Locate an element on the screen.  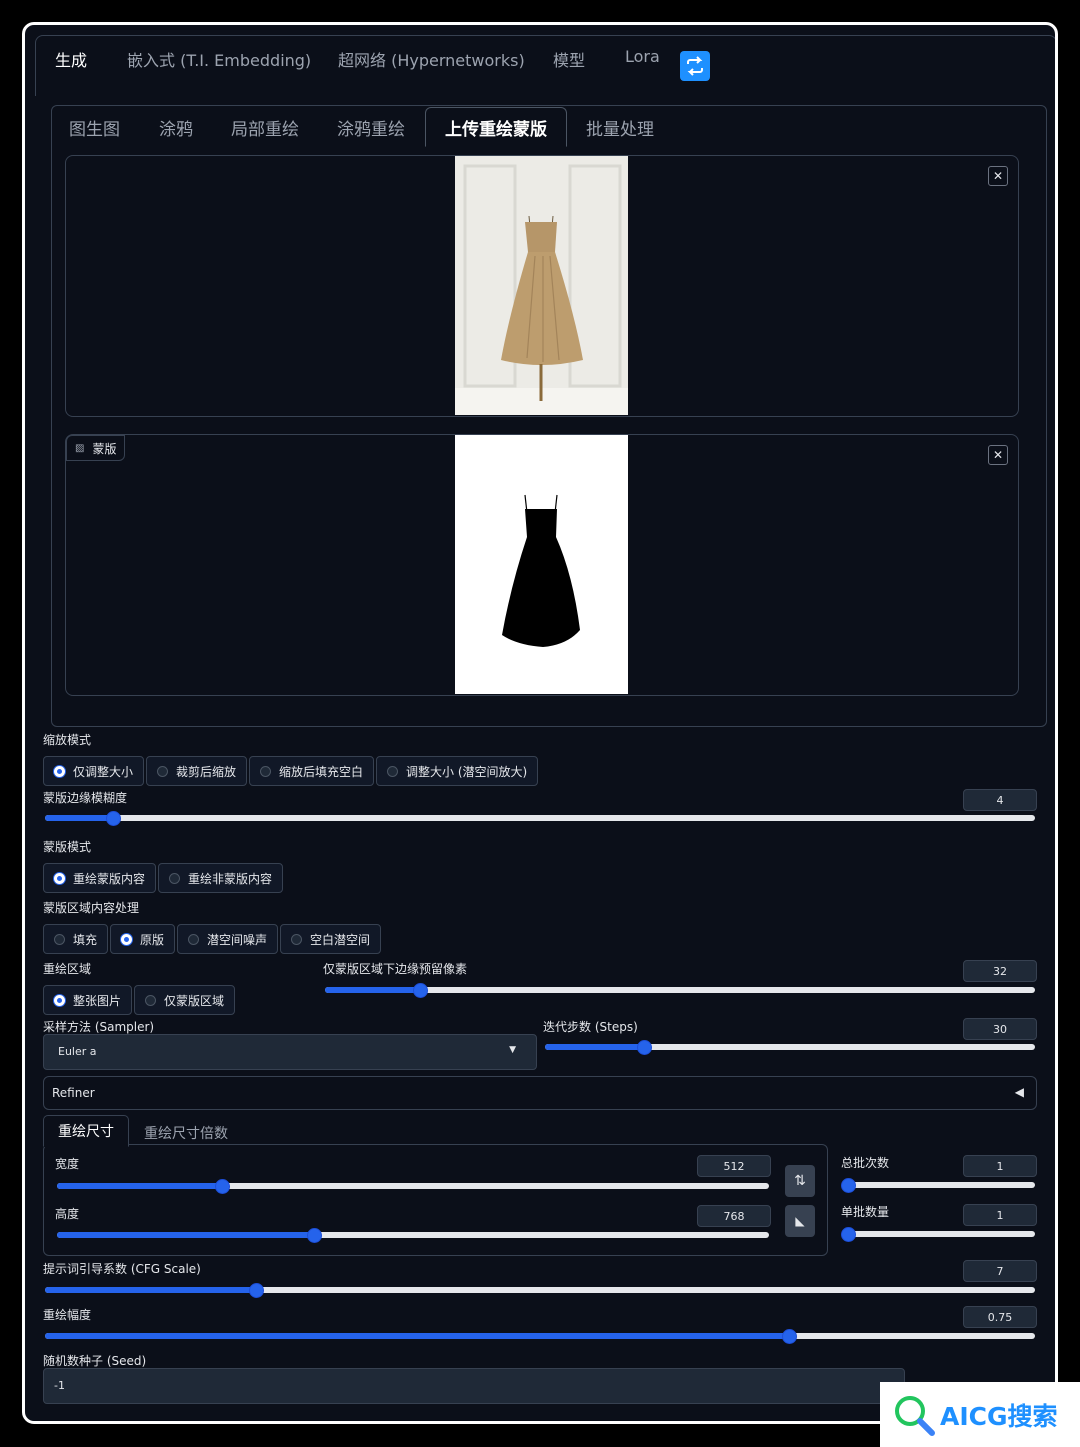
height-input: 768 is located at coordinates (734, 1216).